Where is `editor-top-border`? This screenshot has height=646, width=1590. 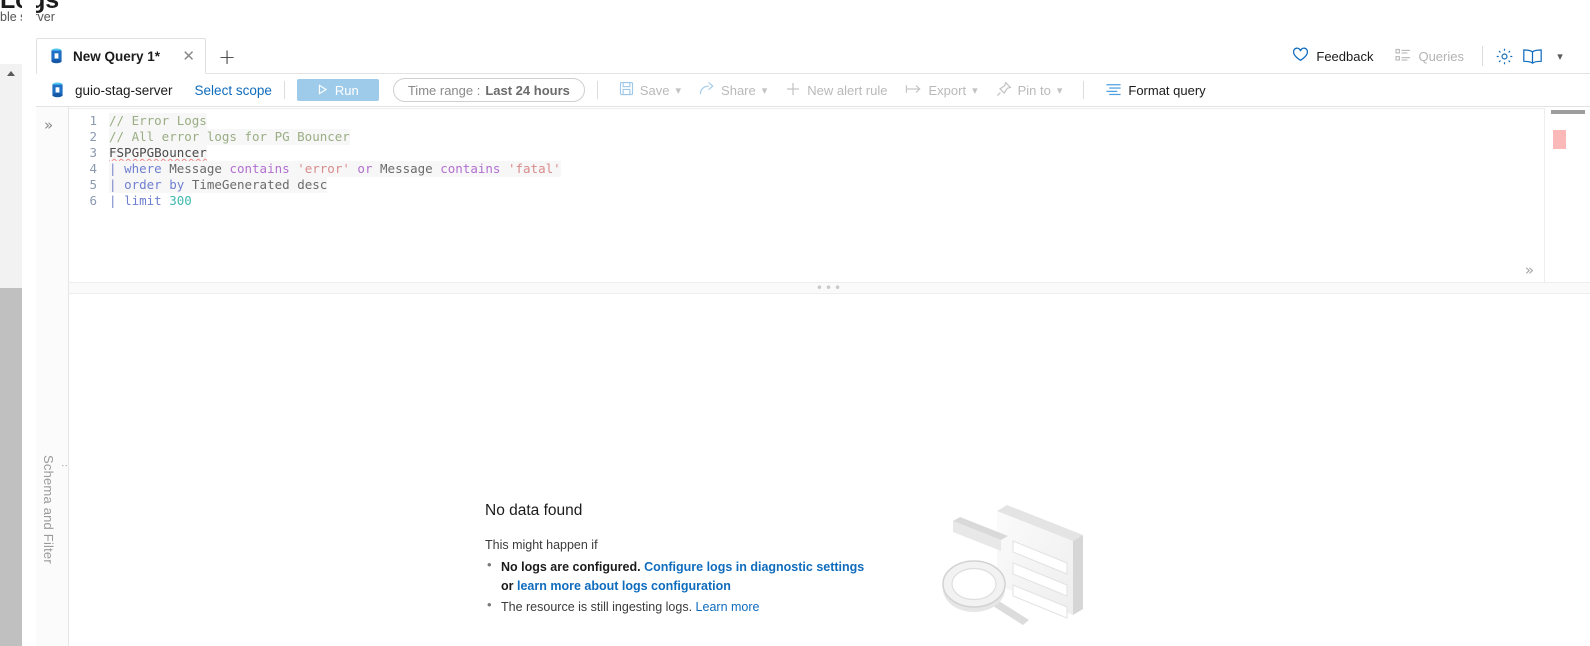
editor-top-border is located at coordinates (829, 108).